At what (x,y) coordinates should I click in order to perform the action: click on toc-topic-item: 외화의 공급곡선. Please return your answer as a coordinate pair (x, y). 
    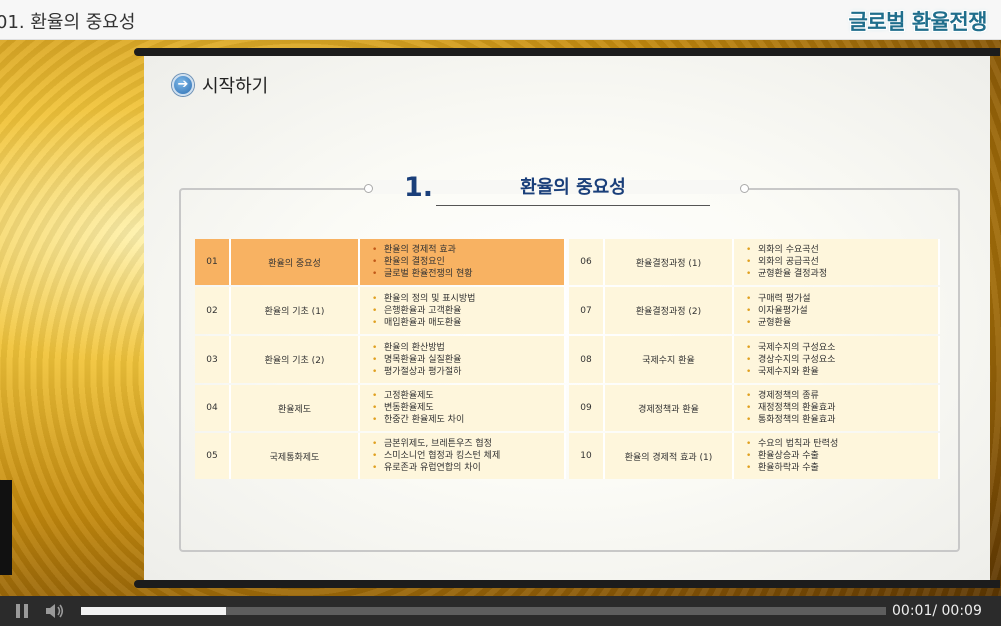
    Looking at the image, I should click on (842, 262).